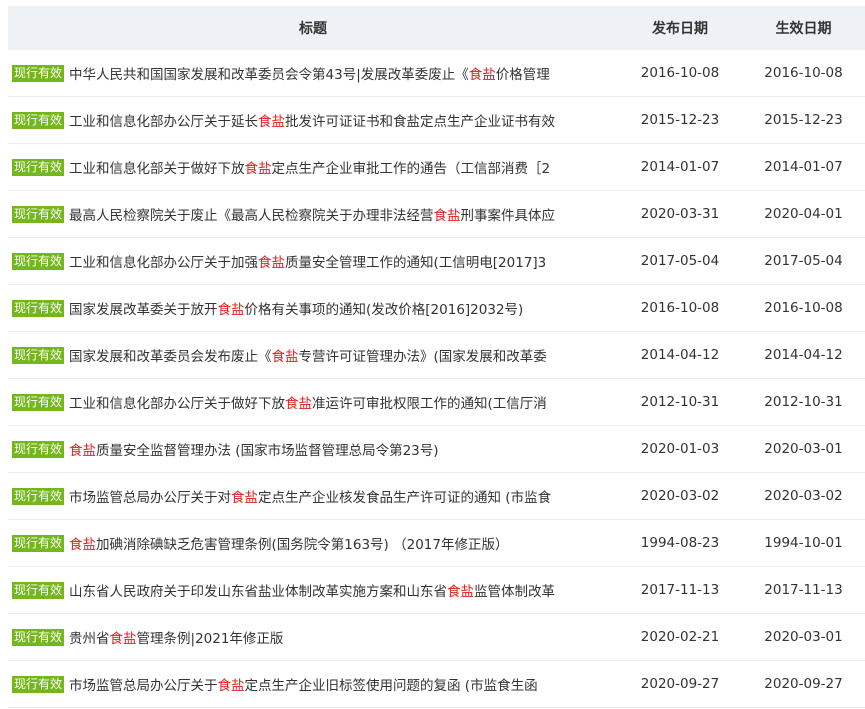 The image size is (865, 709). Describe the element at coordinates (269, 75) in the screenshot. I see `title-text-before: 中华人民共和国国家发展和改革委员会令第43号|发展改革委废止《` at that location.